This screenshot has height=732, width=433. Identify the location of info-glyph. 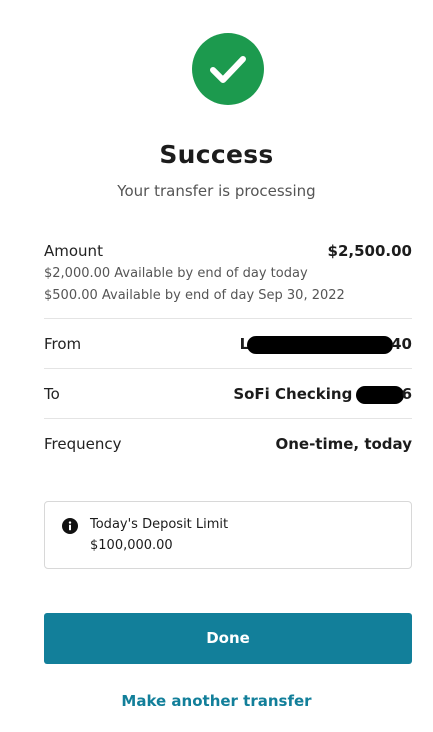
(70, 526).